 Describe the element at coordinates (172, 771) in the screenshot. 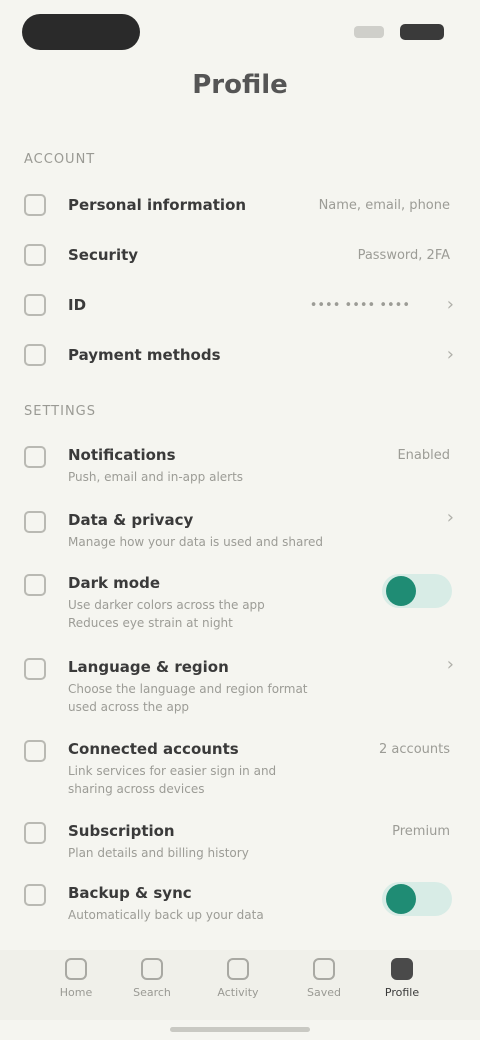

I see `row-subtitle: Link services for easier sign in and` at that location.